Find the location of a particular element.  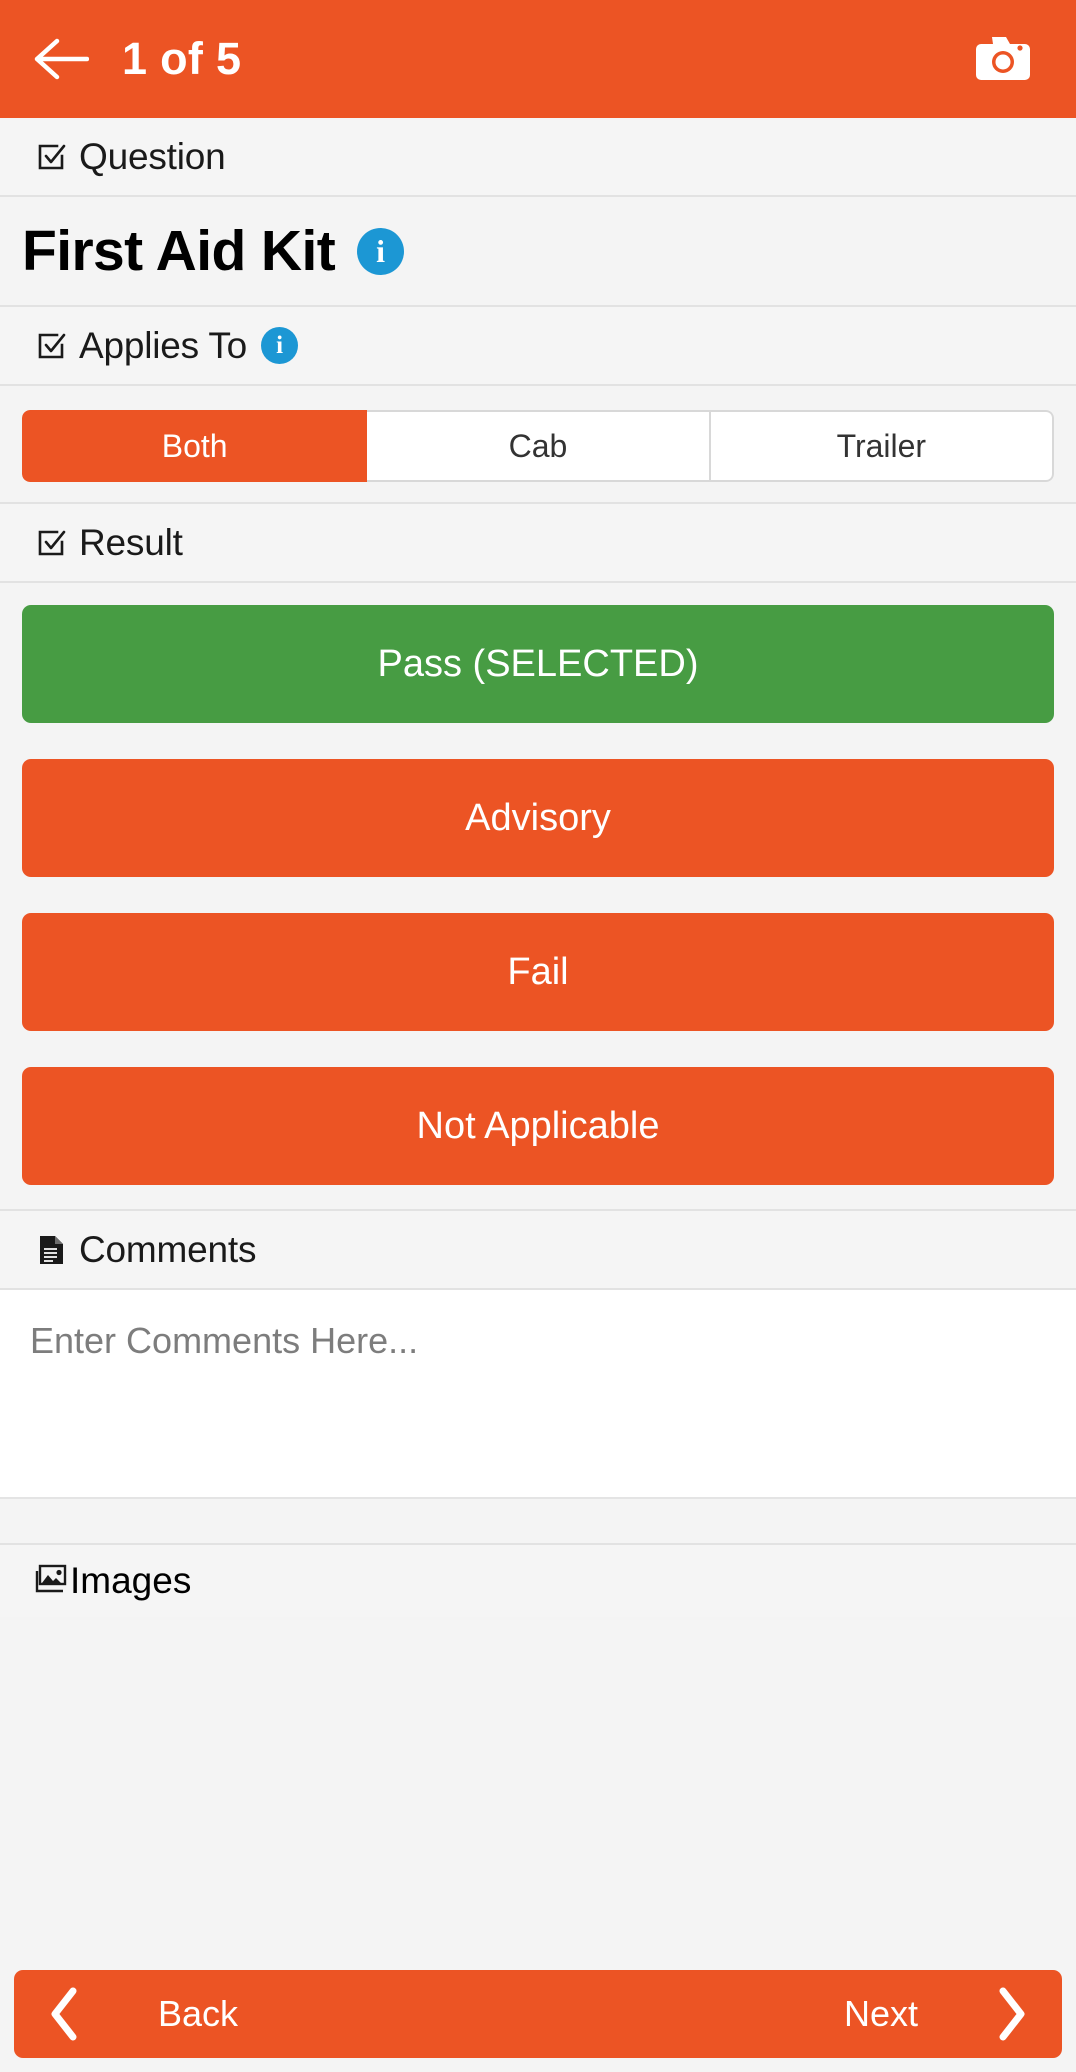

section-header-question: Question is located at coordinates (538, 157).